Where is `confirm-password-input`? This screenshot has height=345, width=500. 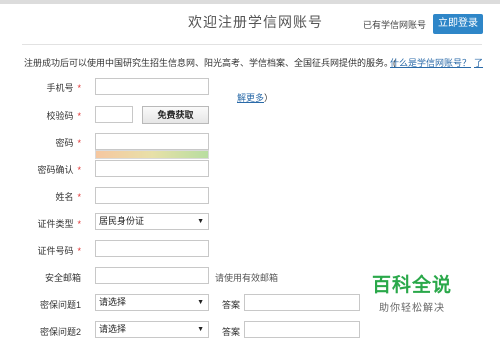 confirm-password-input is located at coordinates (152, 168).